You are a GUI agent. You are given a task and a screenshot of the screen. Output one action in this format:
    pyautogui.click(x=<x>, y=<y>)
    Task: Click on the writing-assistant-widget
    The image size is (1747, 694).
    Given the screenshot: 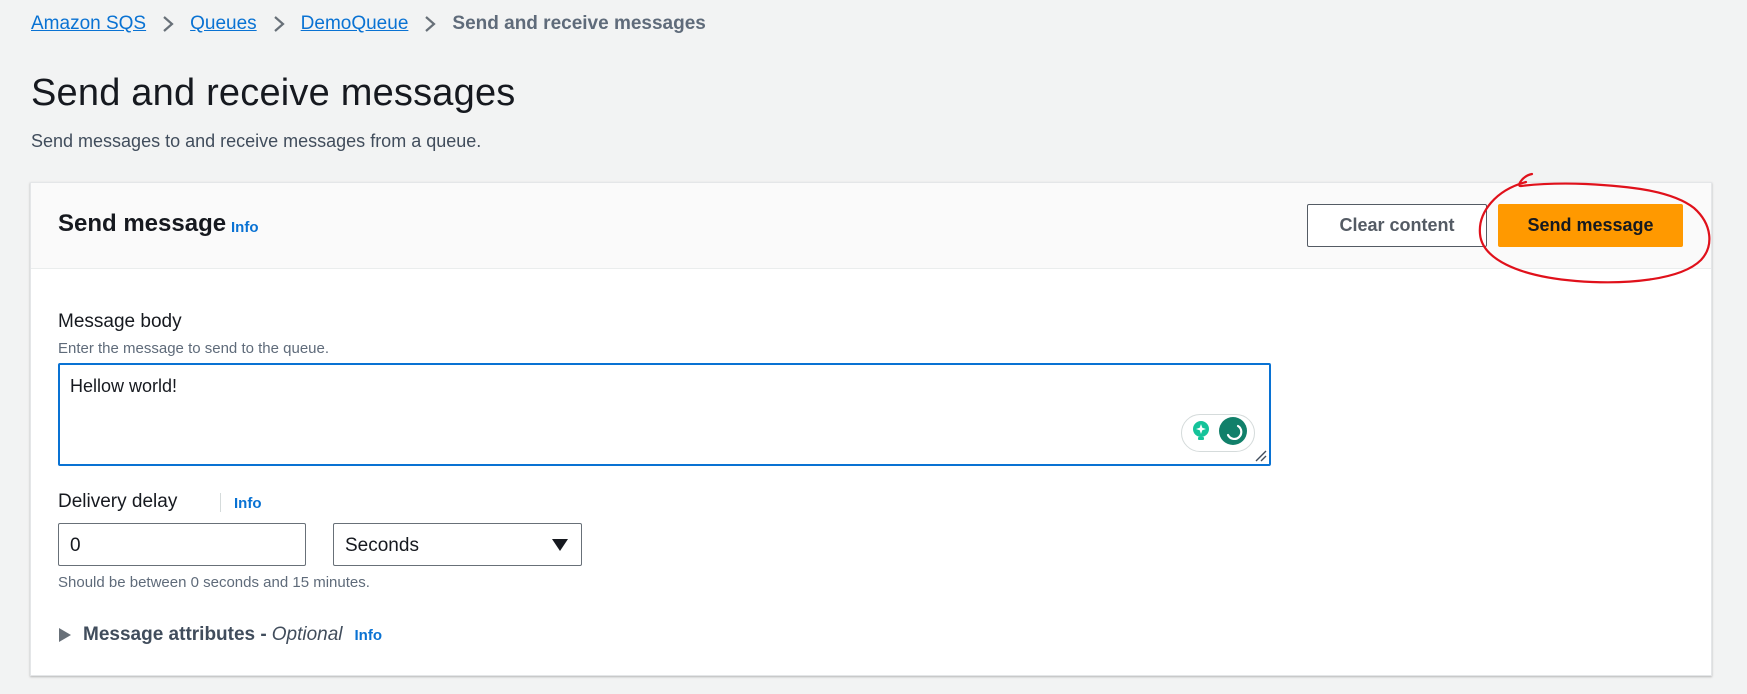 What is the action you would take?
    pyautogui.click(x=1218, y=433)
    